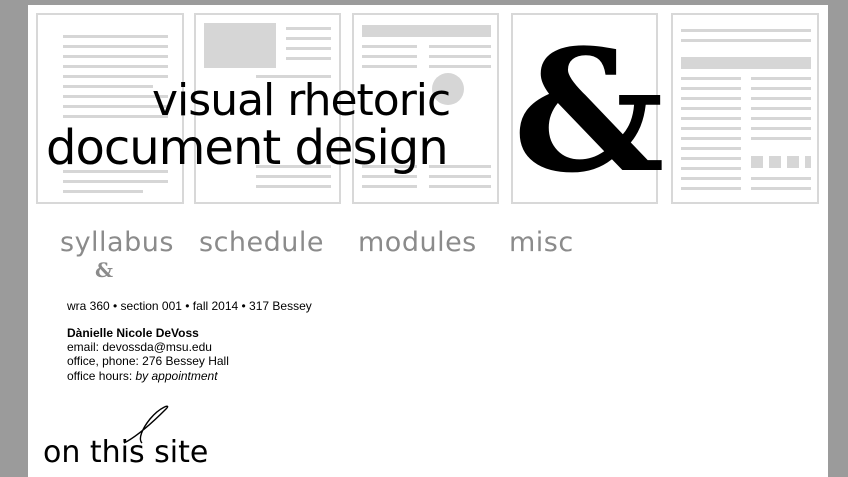  What do you see at coordinates (176, 376) in the screenshot?
I see `office-hours-value: by appointment` at bounding box center [176, 376].